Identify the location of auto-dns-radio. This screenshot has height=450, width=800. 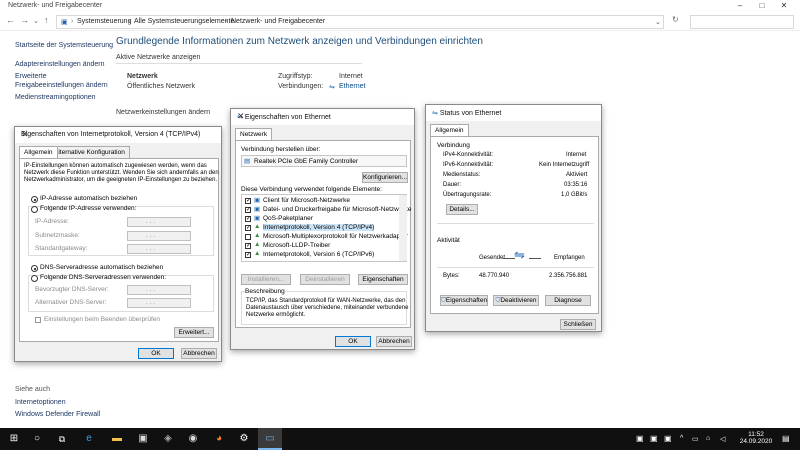
(34, 268).